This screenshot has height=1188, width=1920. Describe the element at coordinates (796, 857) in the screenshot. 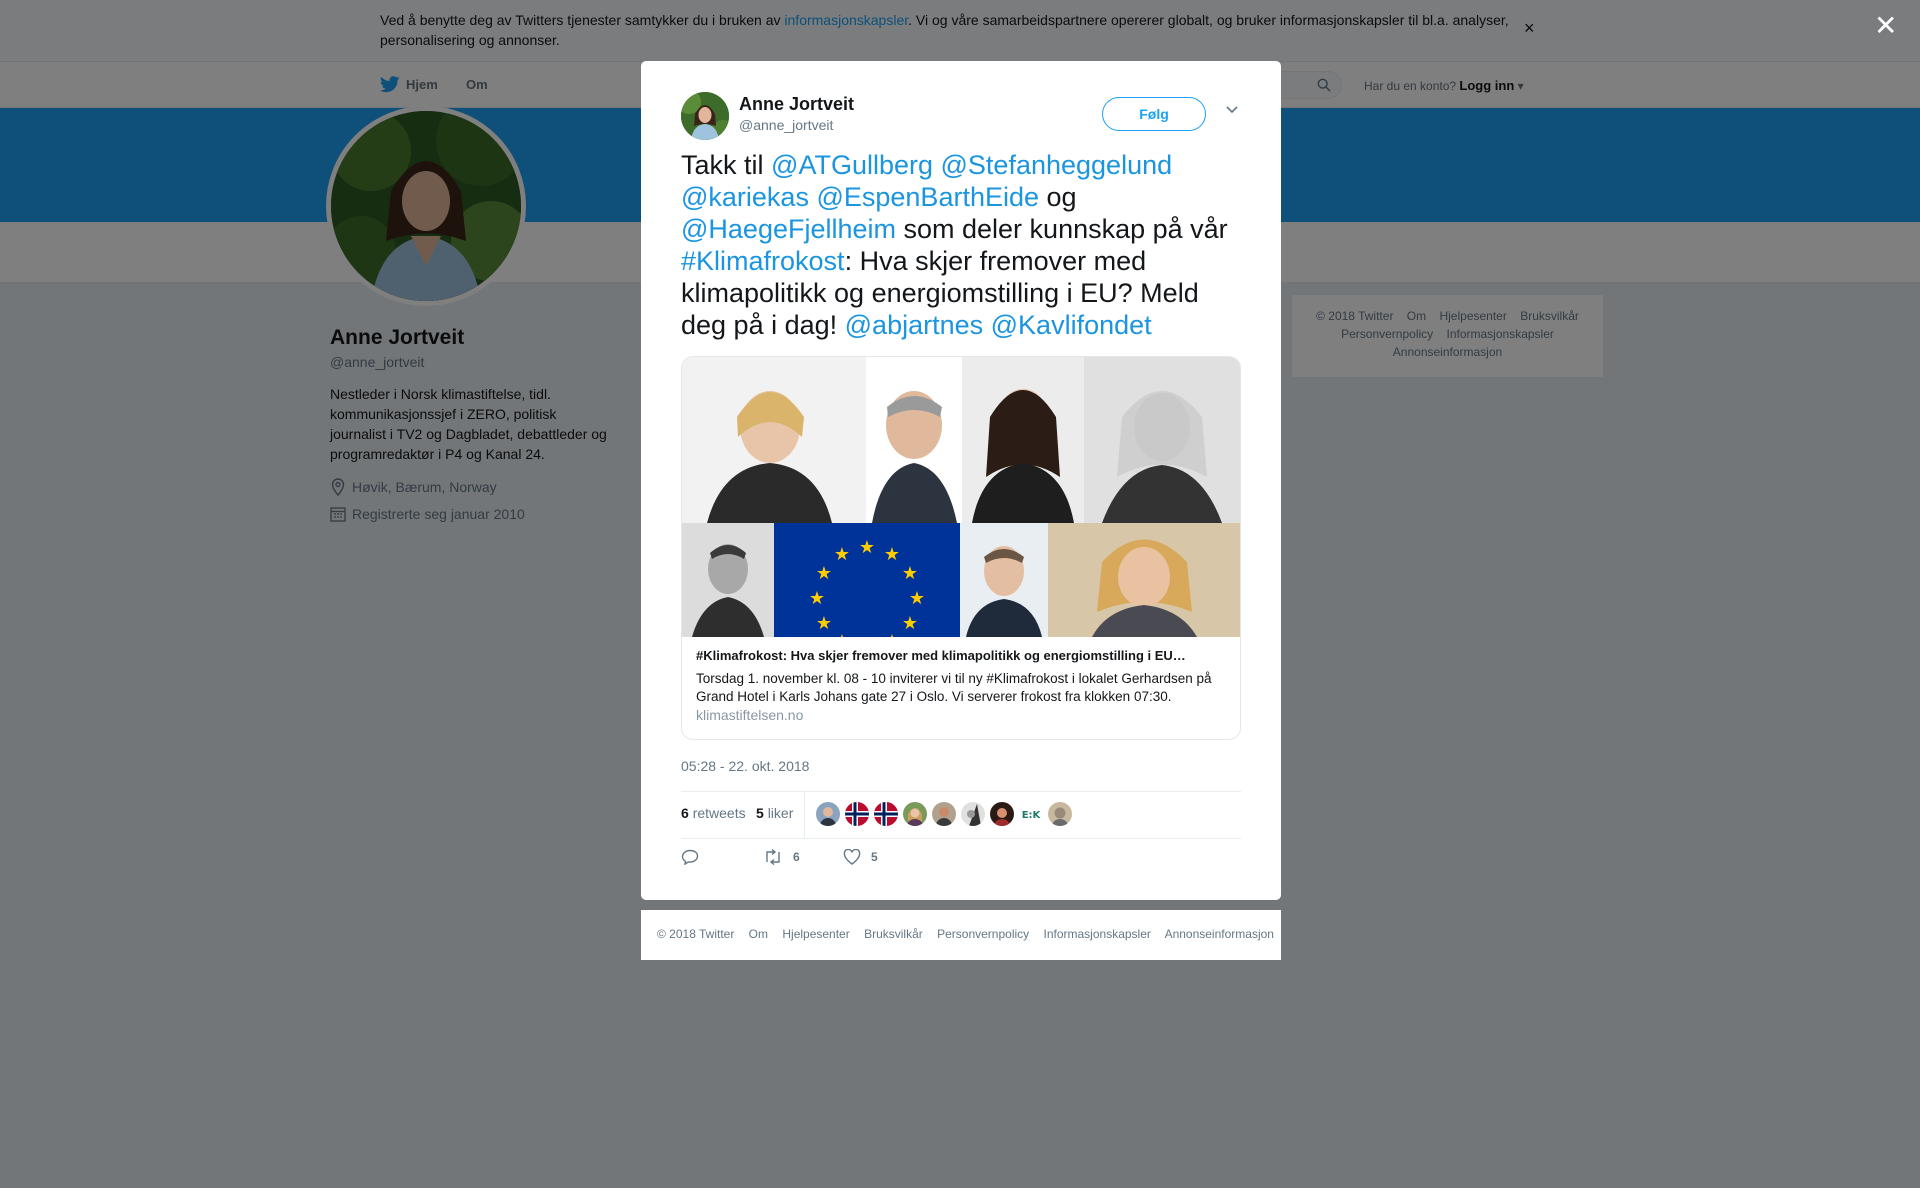

I see `retweet-count: 6` at that location.